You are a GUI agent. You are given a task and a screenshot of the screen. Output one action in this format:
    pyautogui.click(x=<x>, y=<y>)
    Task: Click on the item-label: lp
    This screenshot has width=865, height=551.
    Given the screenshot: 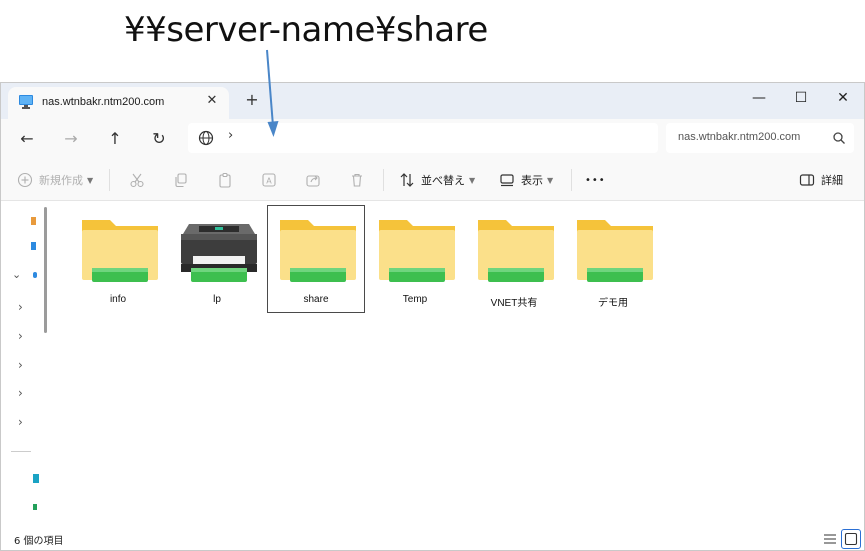 What is the action you would take?
    pyautogui.click(x=217, y=299)
    